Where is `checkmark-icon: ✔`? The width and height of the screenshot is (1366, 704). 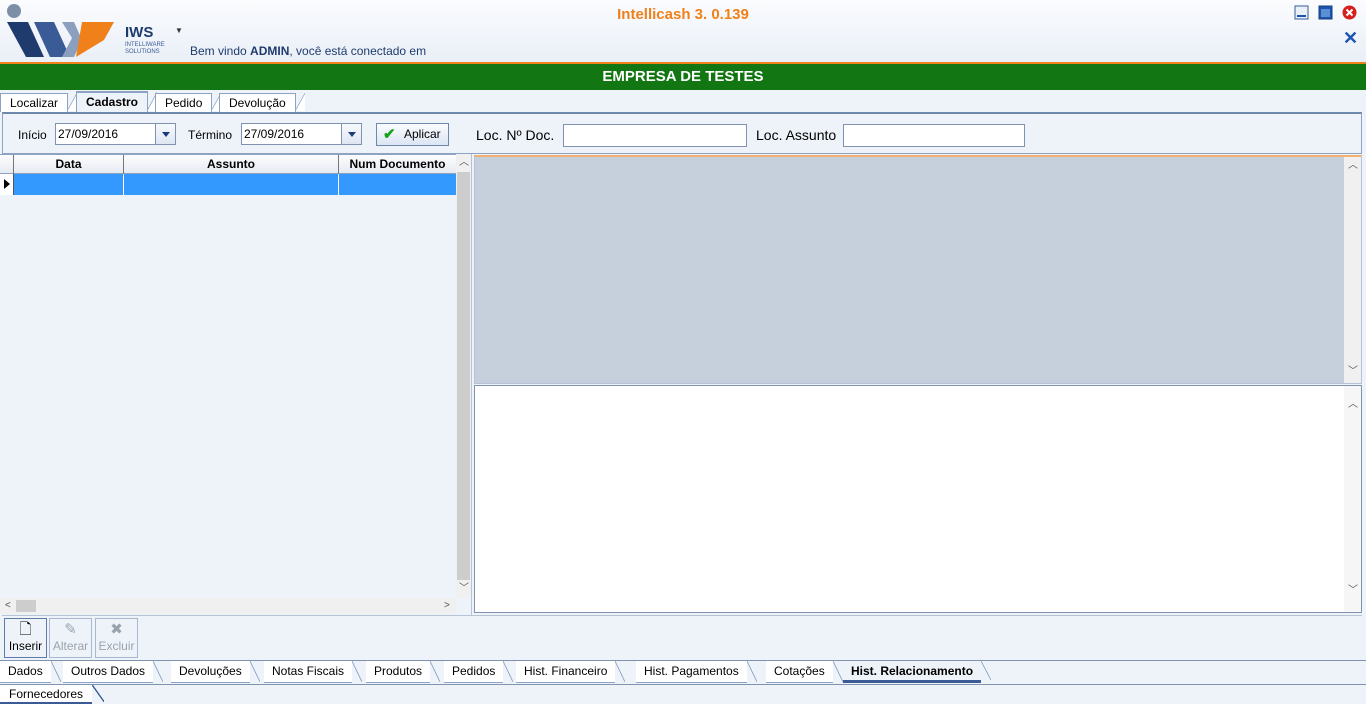
checkmark-icon: ✔ is located at coordinates (389, 134).